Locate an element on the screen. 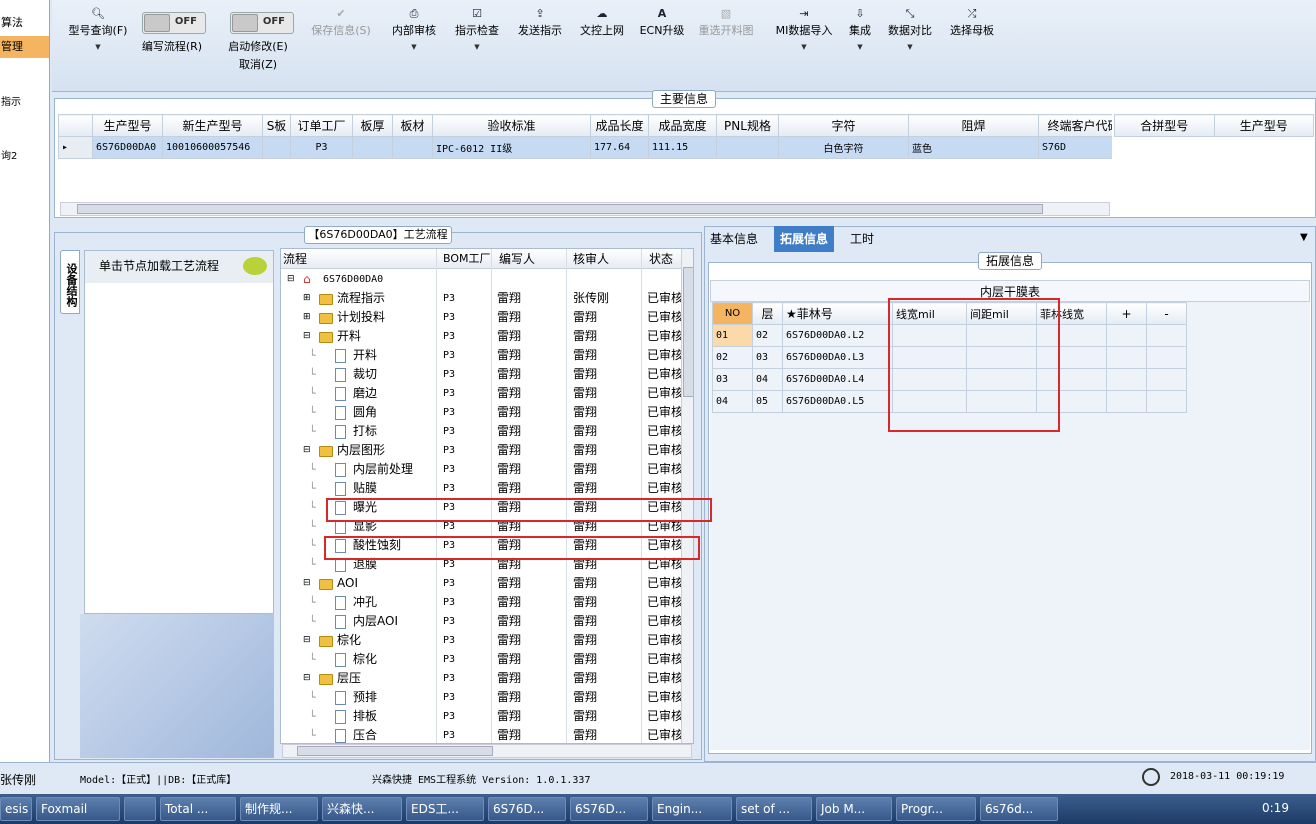  tree-node: └ 排板 P3 雷翔 雷翔 已审核 is located at coordinates (482, 716).